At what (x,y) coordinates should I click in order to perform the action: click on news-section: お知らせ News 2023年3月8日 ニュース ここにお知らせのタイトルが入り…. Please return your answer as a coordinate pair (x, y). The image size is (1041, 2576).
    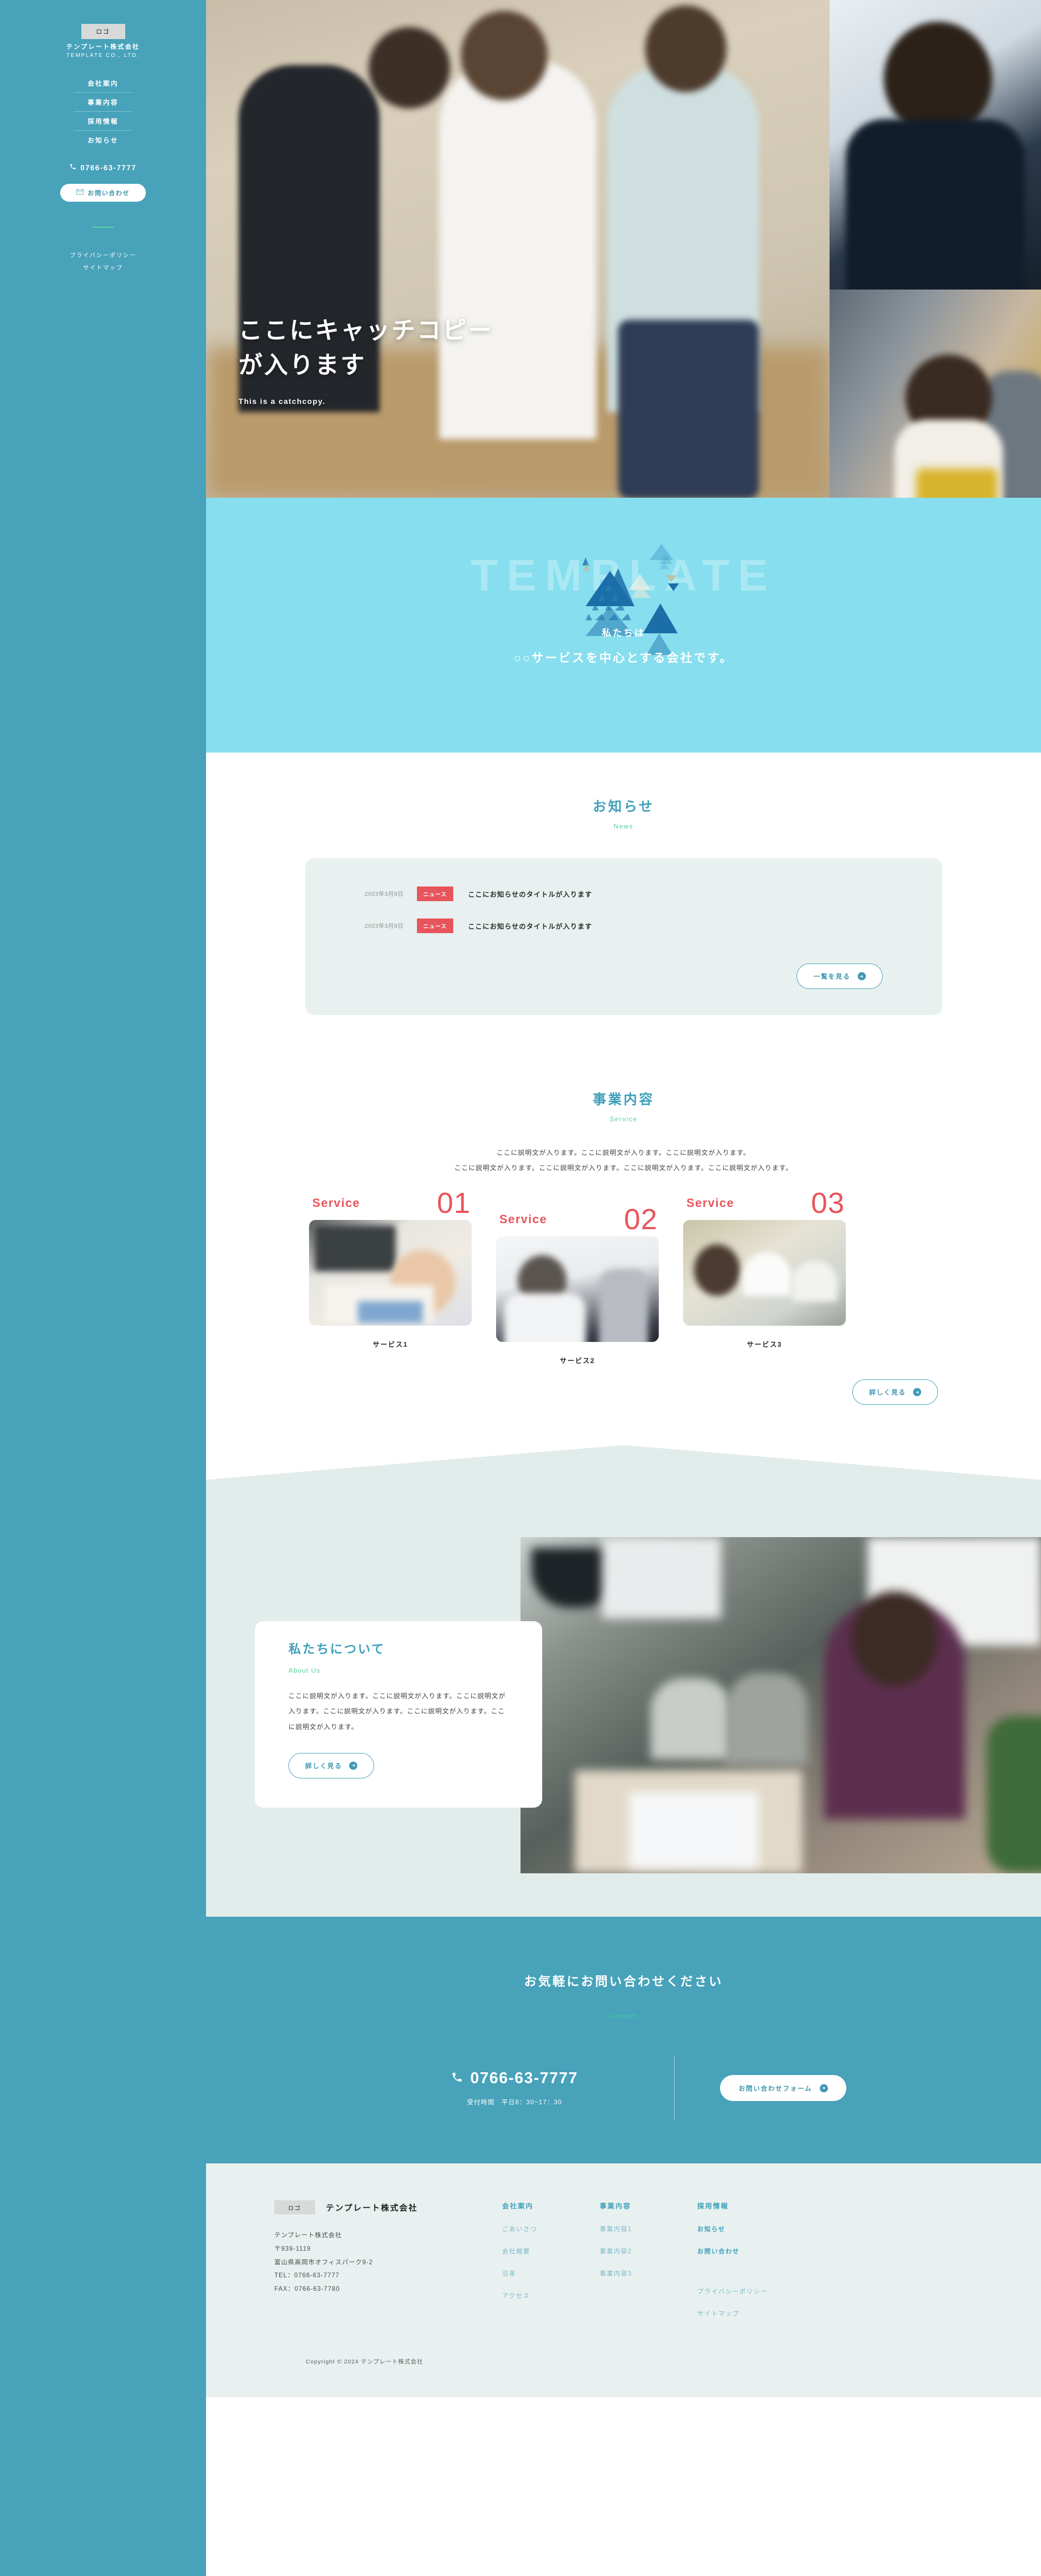
    Looking at the image, I should click on (623, 903).